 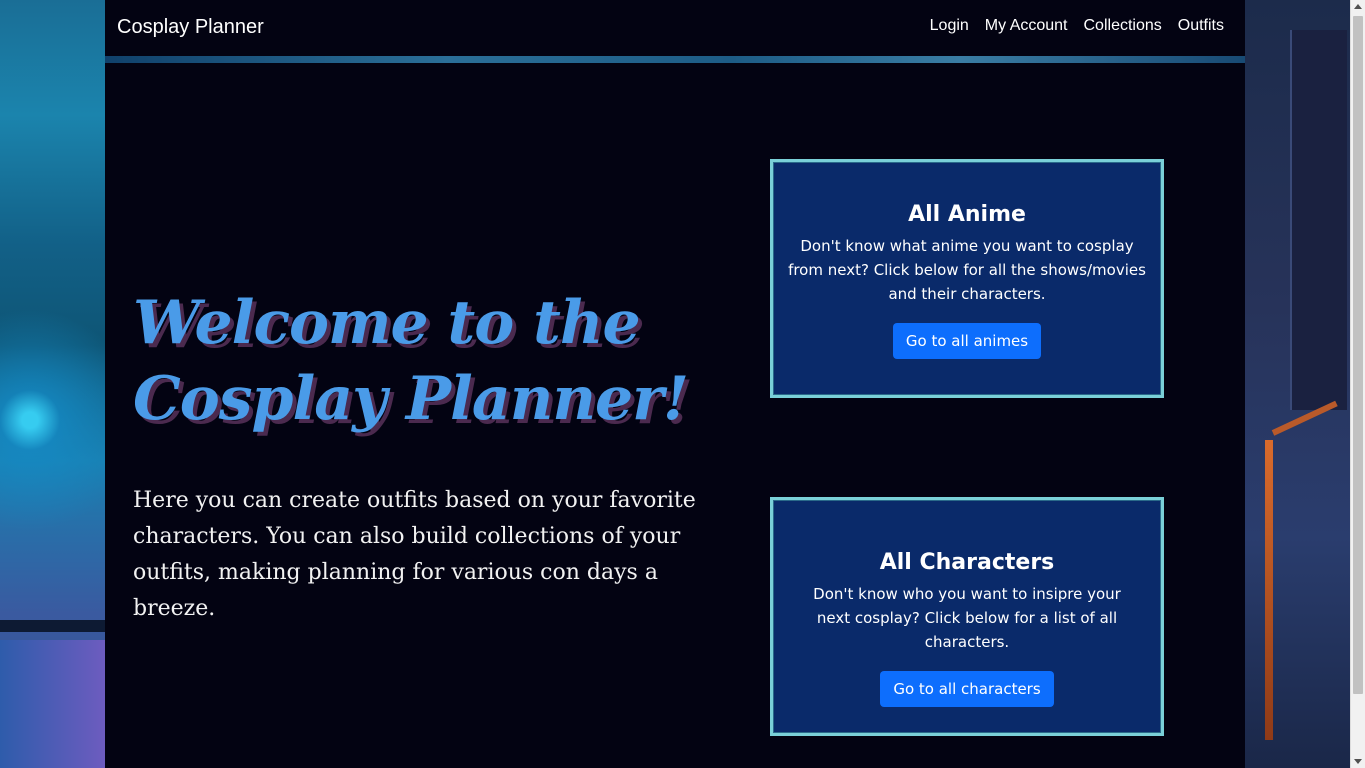 I want to click on nav-collections: Collections, so click(x=1123, y=26).